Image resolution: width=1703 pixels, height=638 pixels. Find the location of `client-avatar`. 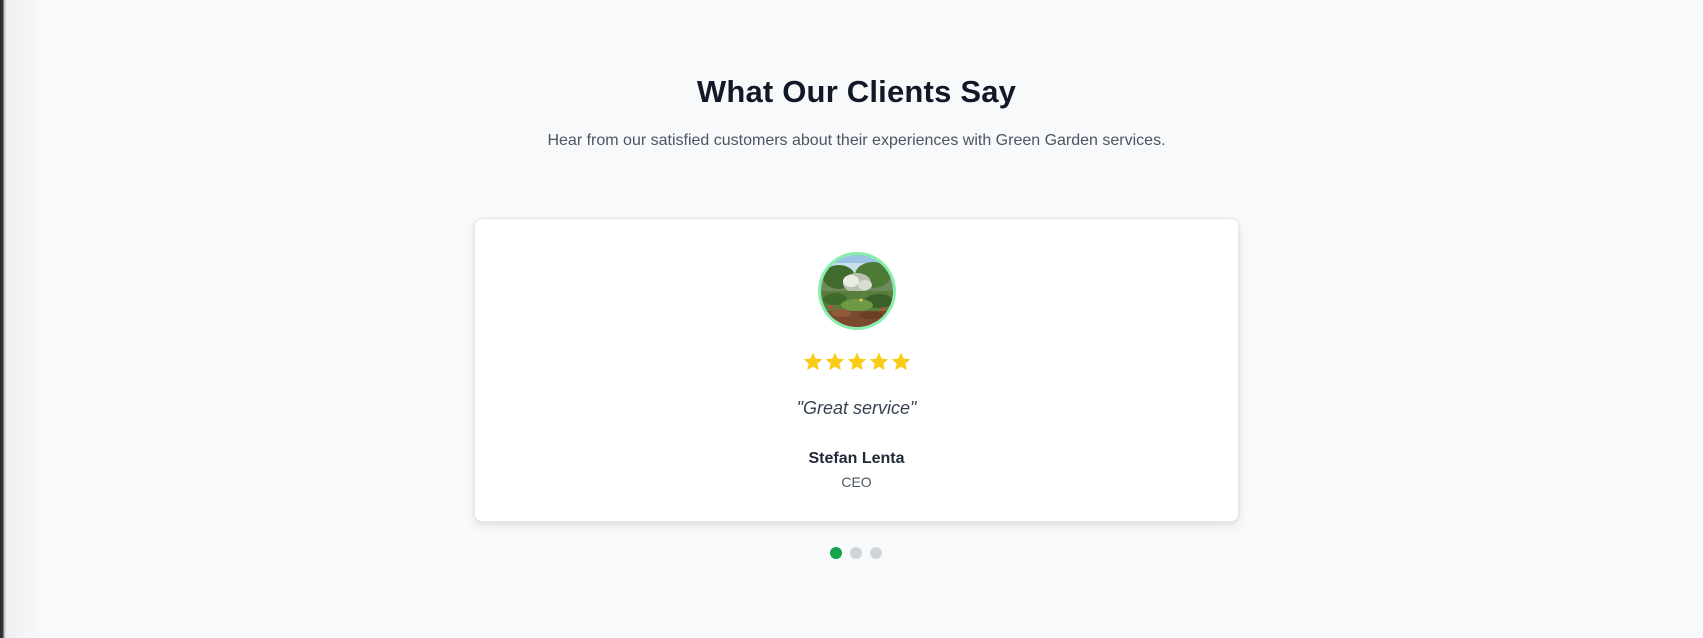

client-avatar is located at coordinates (857, 291).